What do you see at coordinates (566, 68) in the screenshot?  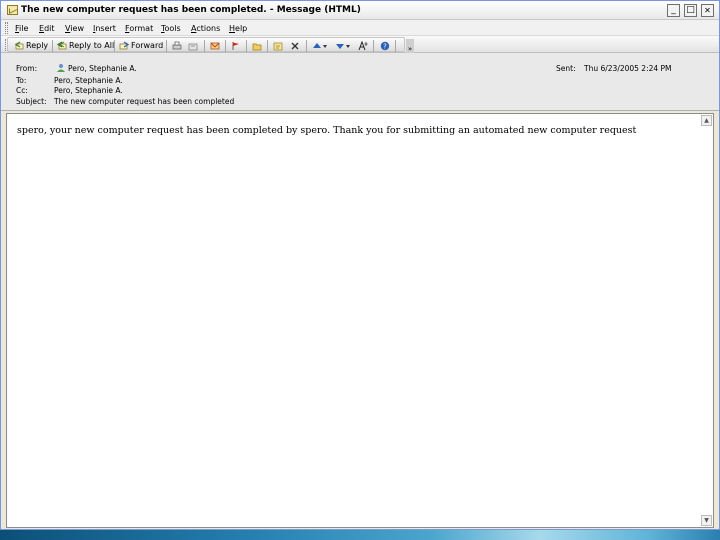 I see `sent-label: Sent:` at bounding box center [566, 68].